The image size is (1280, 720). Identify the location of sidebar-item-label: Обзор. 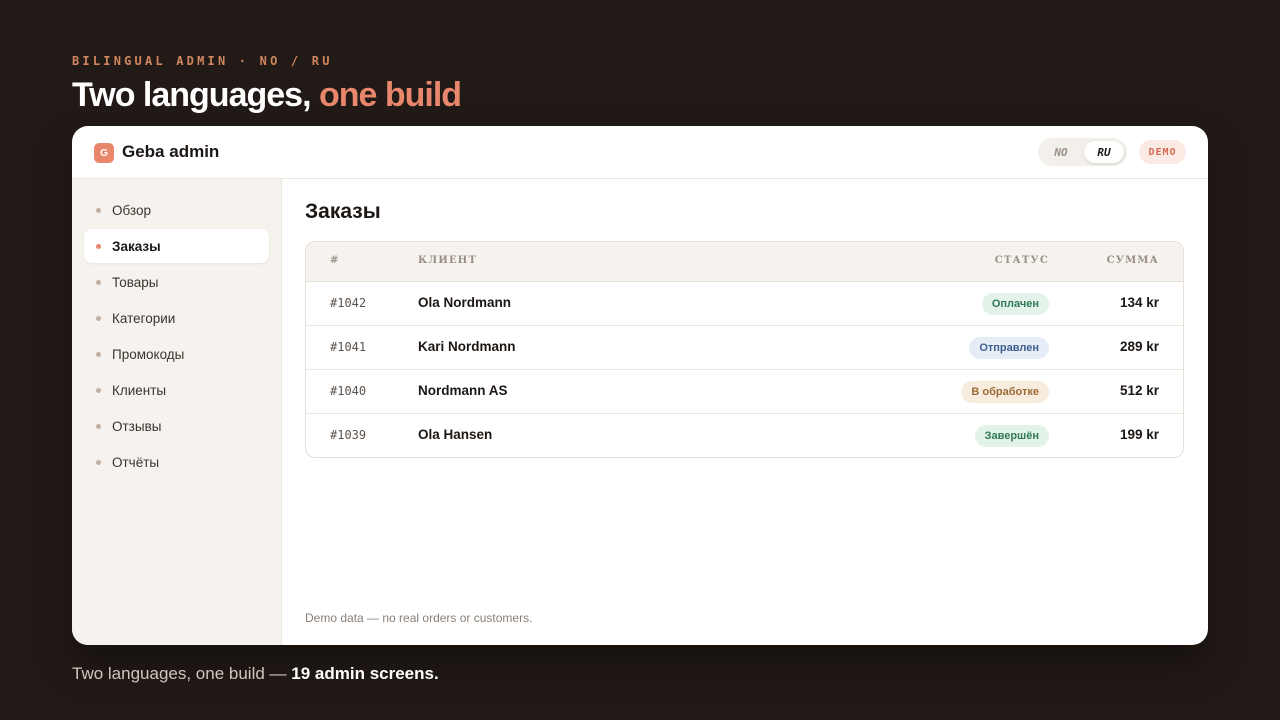
(131, 210).